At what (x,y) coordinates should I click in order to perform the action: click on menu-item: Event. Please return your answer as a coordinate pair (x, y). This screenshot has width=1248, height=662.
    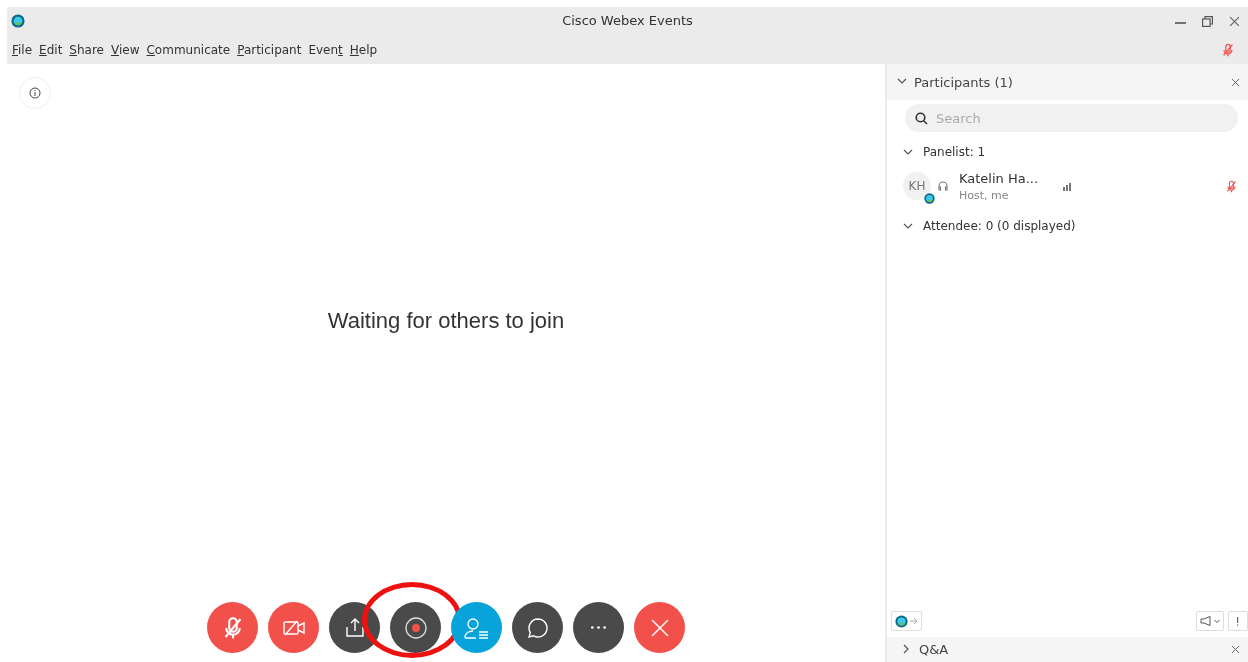
    Looking at the image, I should click on (325, 49).